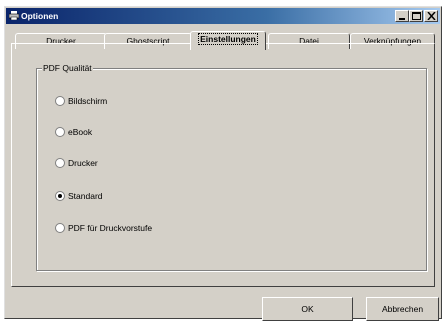 This screenshot has height=322, width=446. I want to click on minimize-button, so click(402, 16).